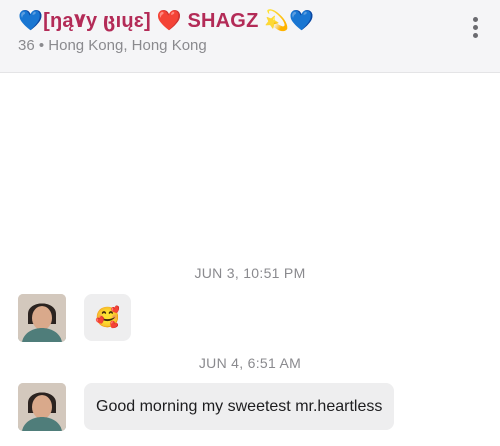  What do you see at coordinates (277, 21) in the screenshot?
I see `dizzy-star-icon: 💫` at bounding box center [277, 21].